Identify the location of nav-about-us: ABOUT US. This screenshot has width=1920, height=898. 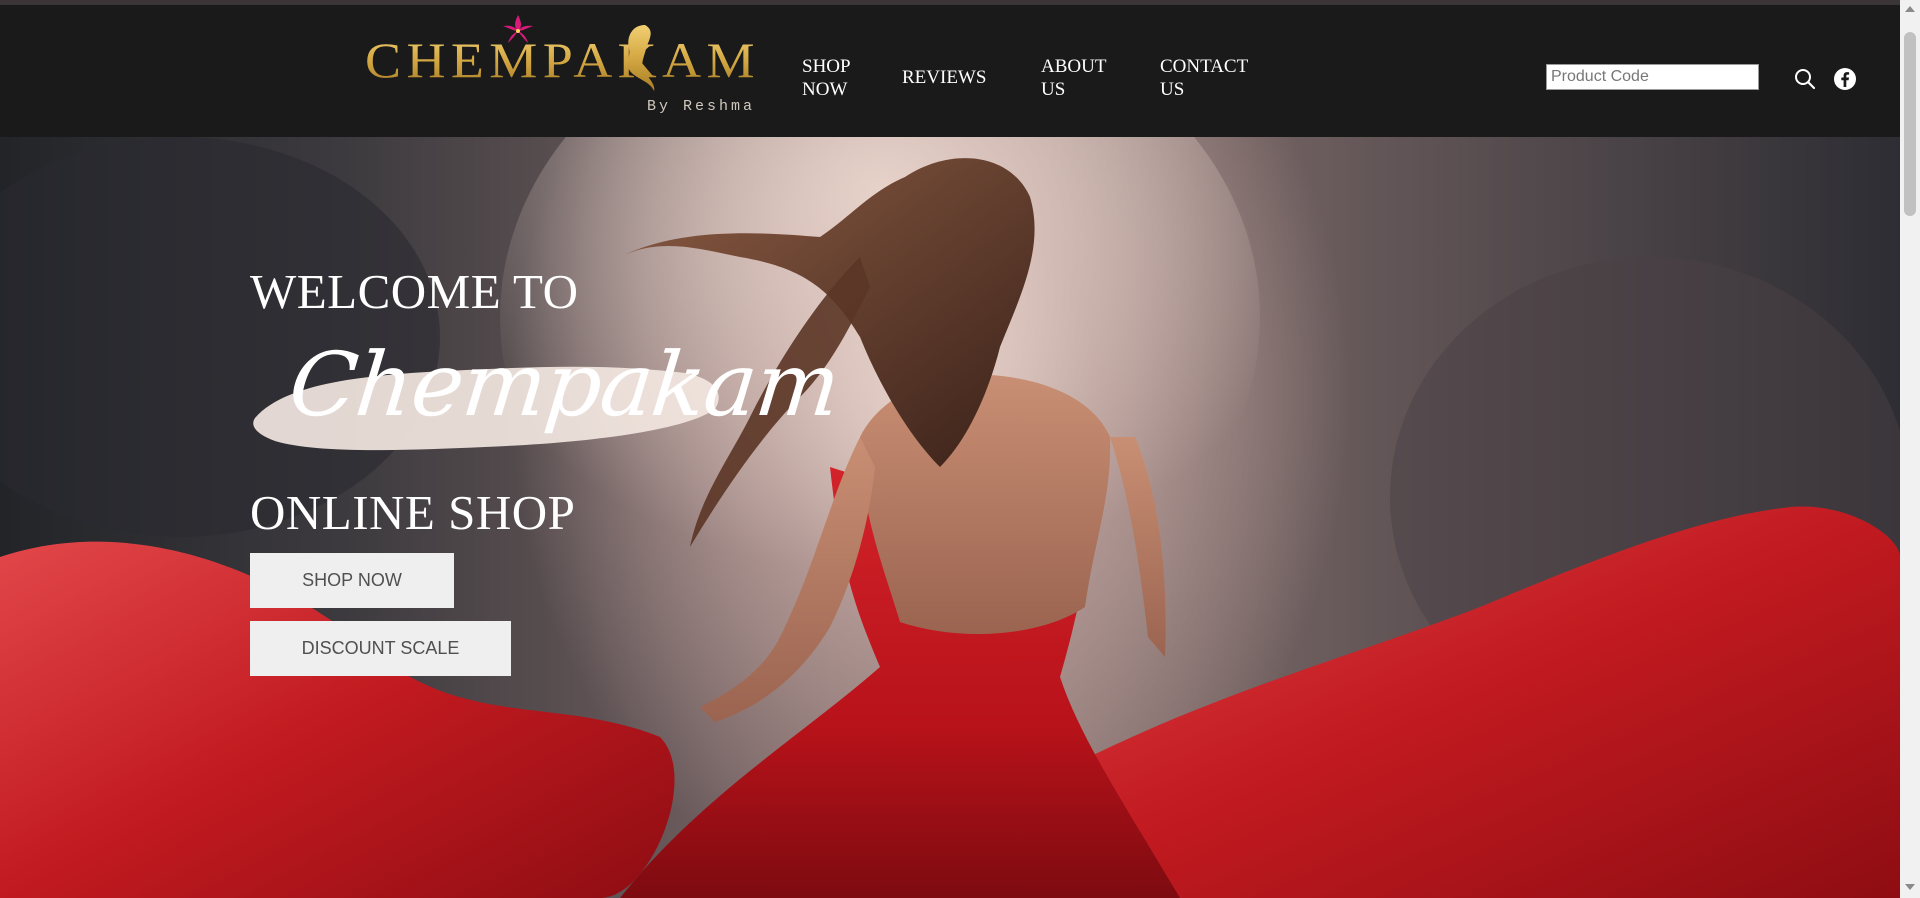
(1081, 78).